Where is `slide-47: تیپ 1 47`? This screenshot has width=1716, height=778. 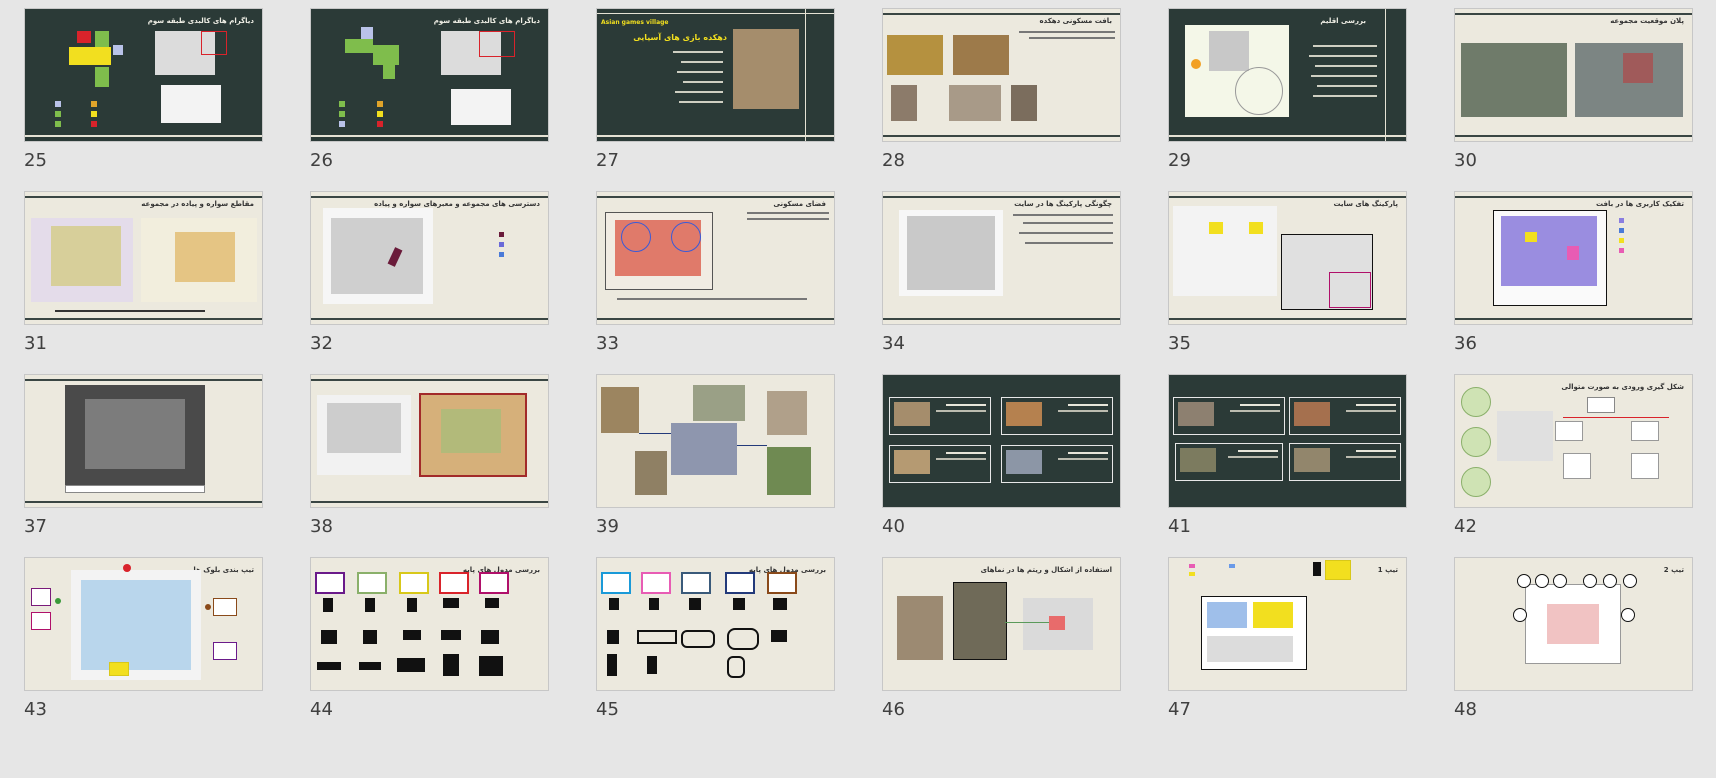 slide-47: تیپ 1 47 is located at coordinates (1288, 649).